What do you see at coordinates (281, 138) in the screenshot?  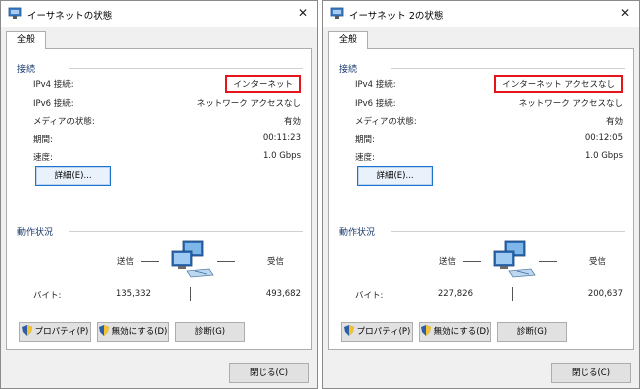 I see `duration-value: 00:11:23` at bounding box center [281, 138].